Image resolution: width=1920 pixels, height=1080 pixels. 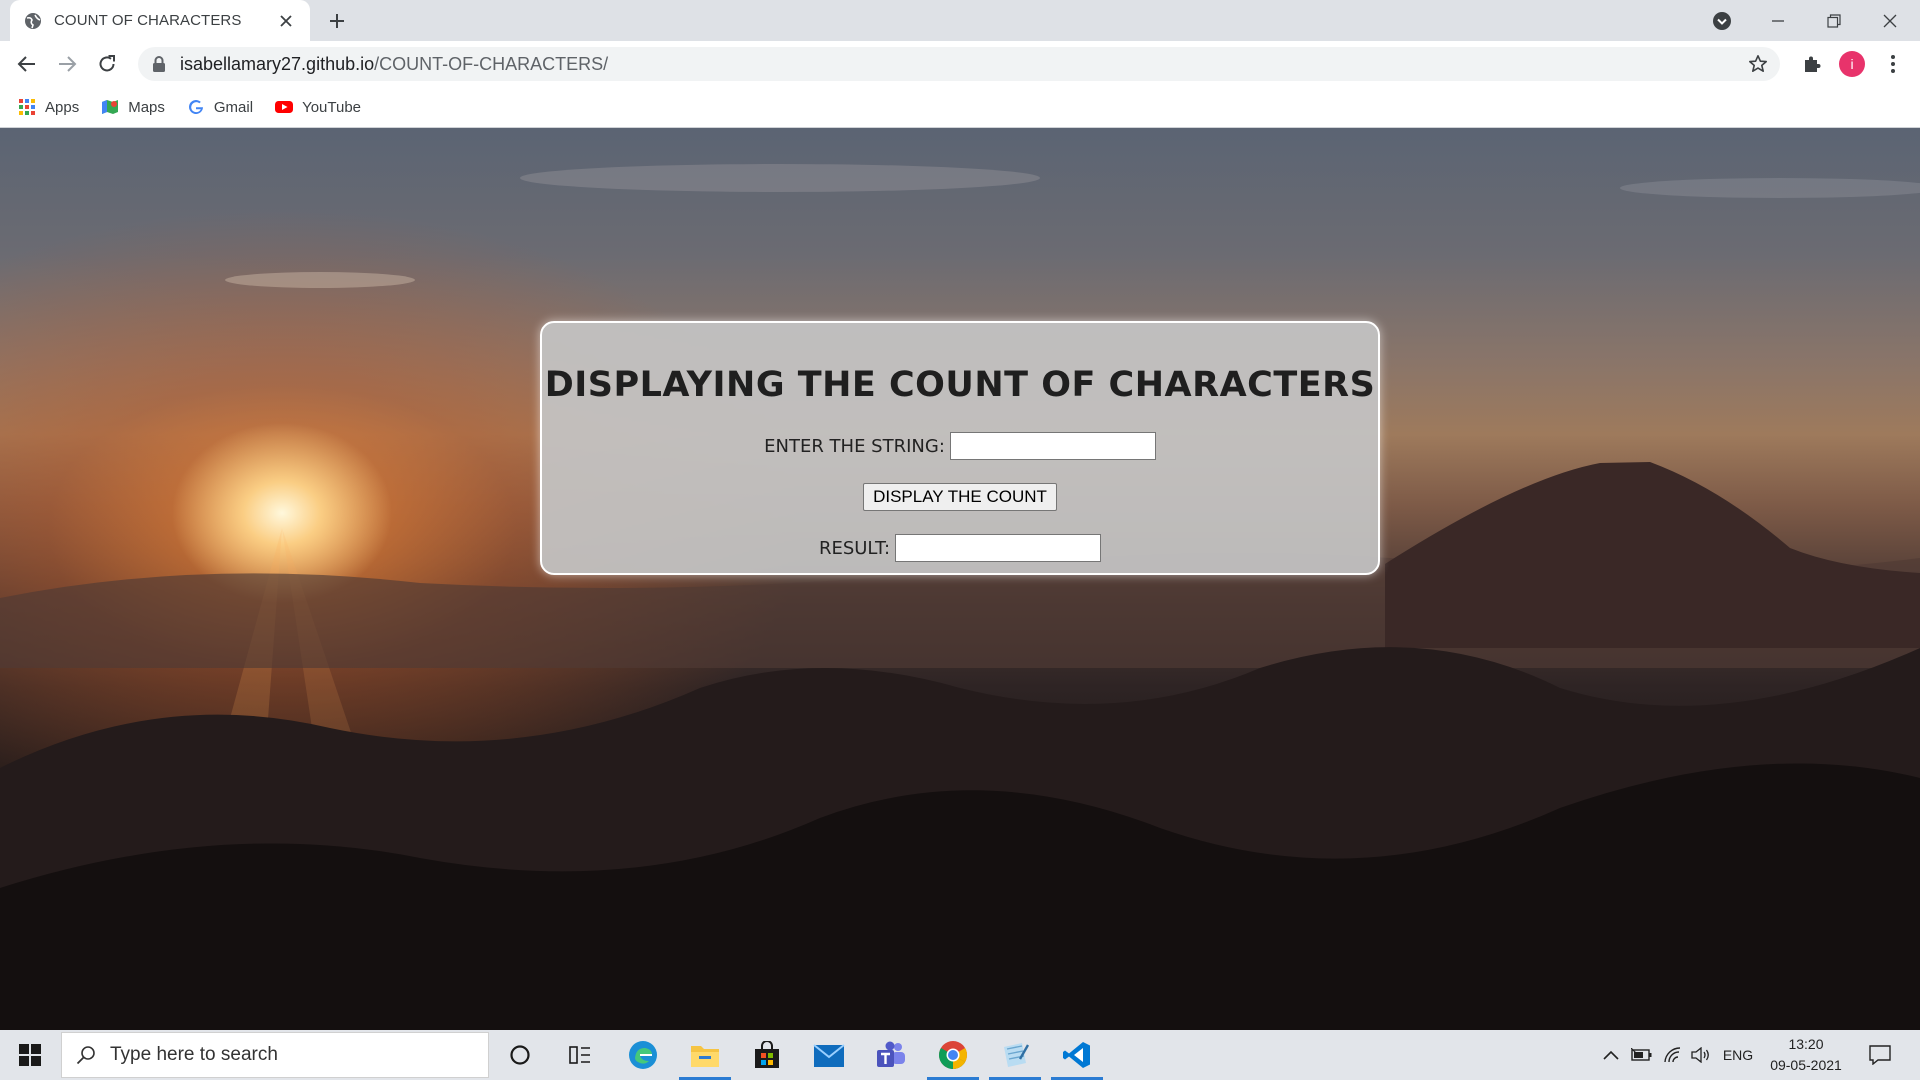 I want to click on menu-kebab-icon, so click(x=1893, y=64).